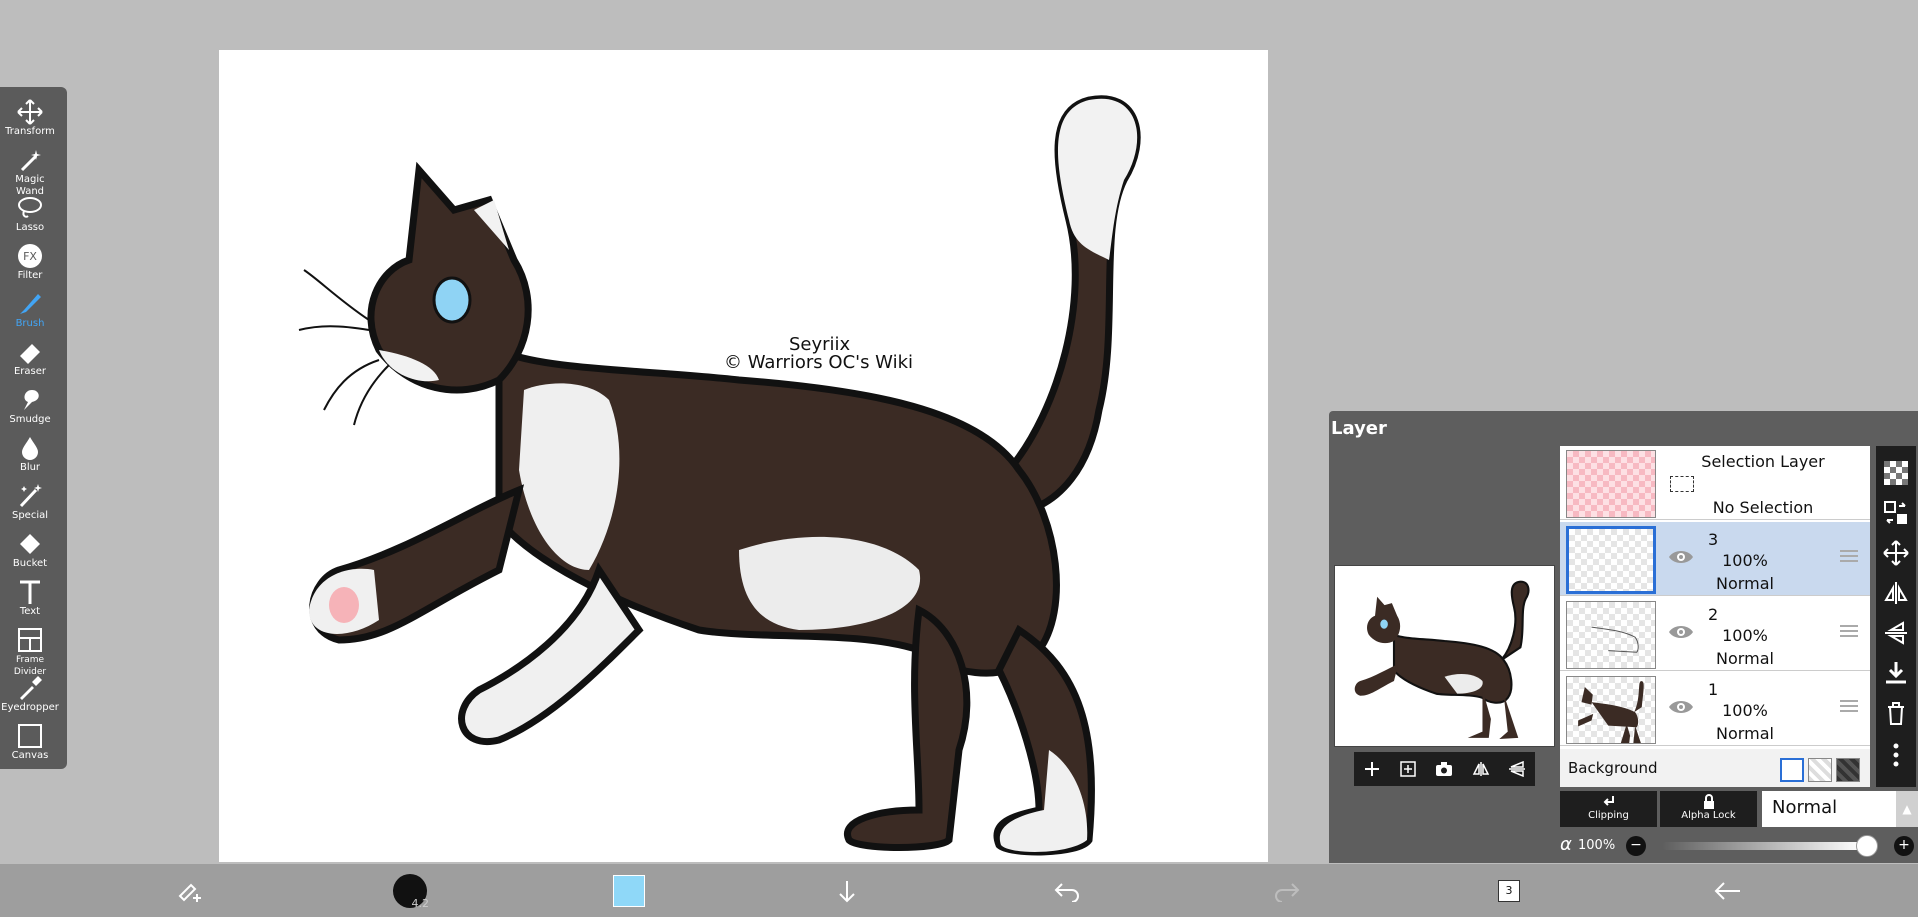 This screenshot has width=1918, height=917. What do you see at coordinates (1762, 846) in the screenshot?
I see `opacity-slider` at bounding box center [1762, 846].